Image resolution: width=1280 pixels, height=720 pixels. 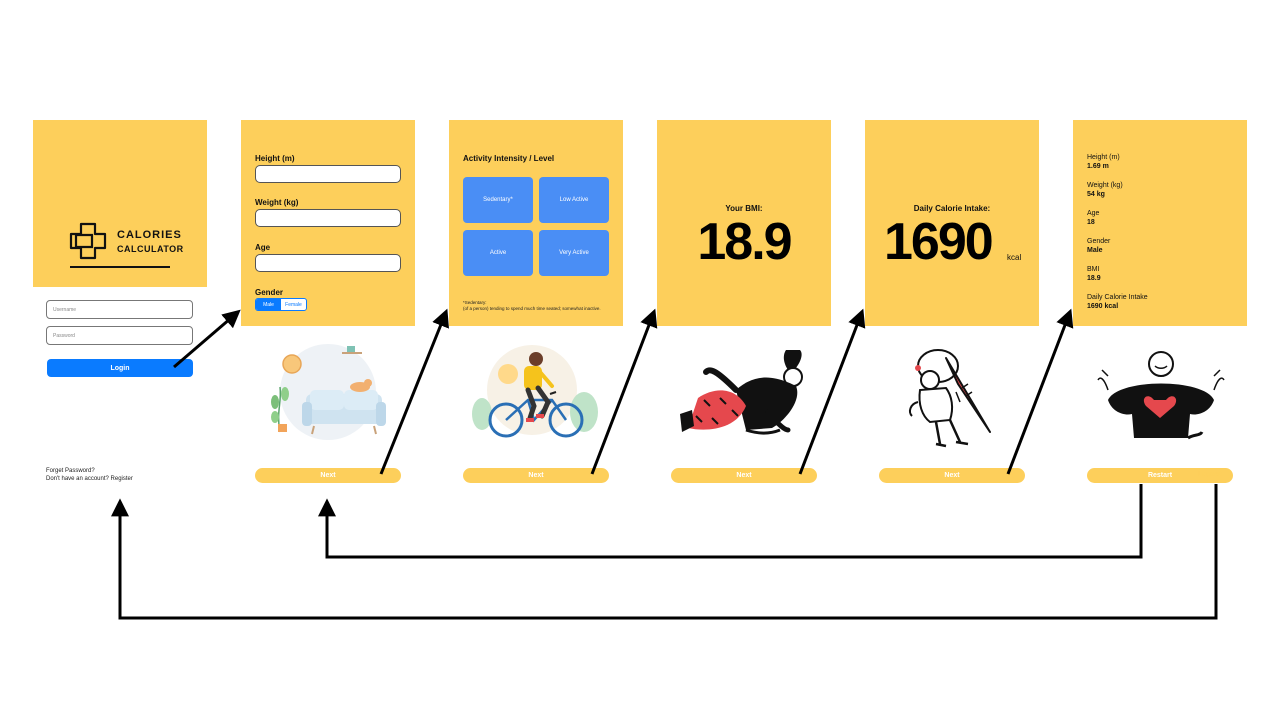 I want to click on arrow-restart-to-details, so click(x=730, y=521).